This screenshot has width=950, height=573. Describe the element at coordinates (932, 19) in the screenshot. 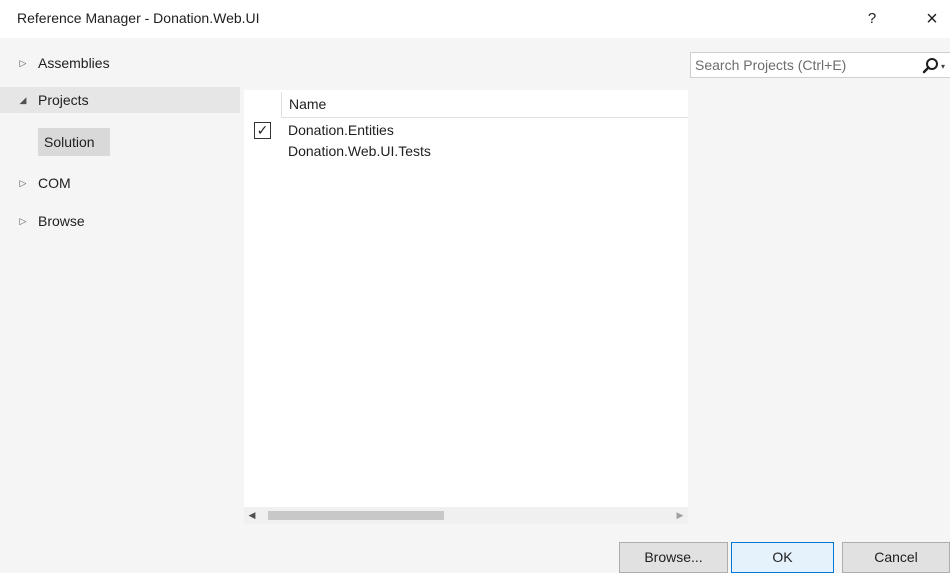

I see `close-button: ×` at that location.